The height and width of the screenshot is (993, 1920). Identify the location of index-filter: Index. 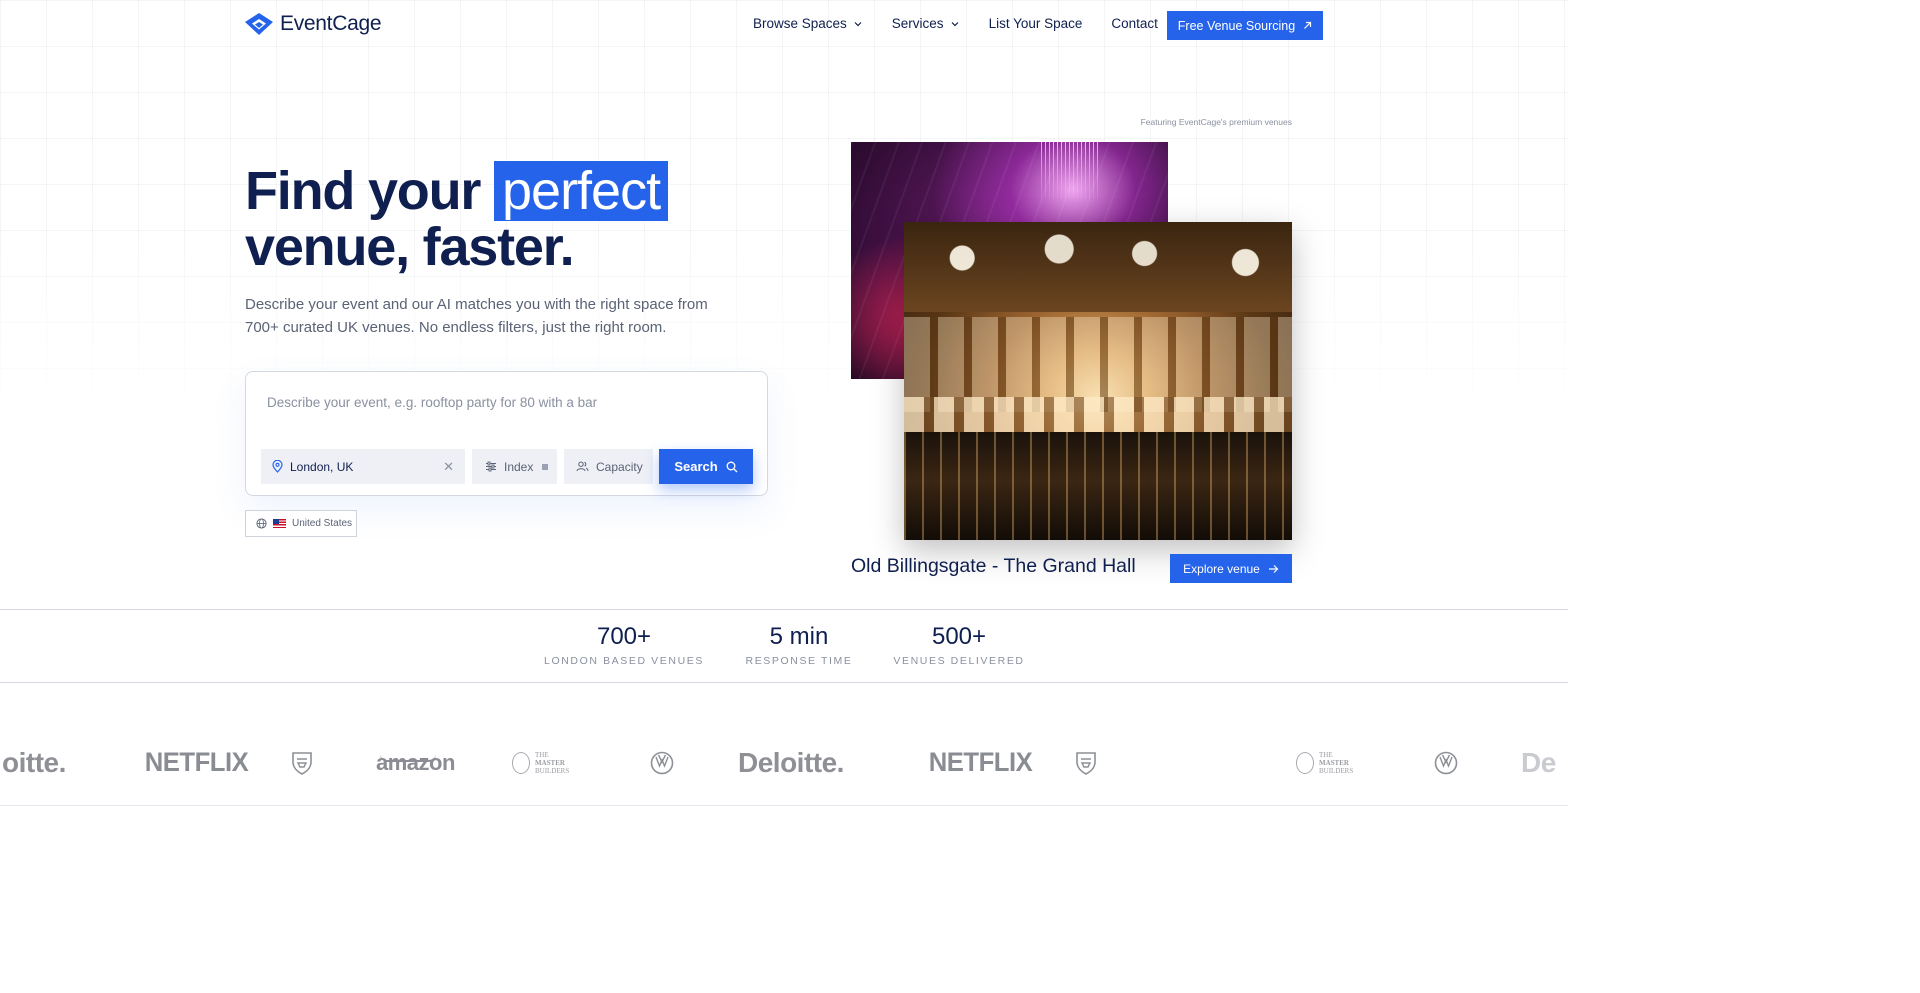
(514, 466).